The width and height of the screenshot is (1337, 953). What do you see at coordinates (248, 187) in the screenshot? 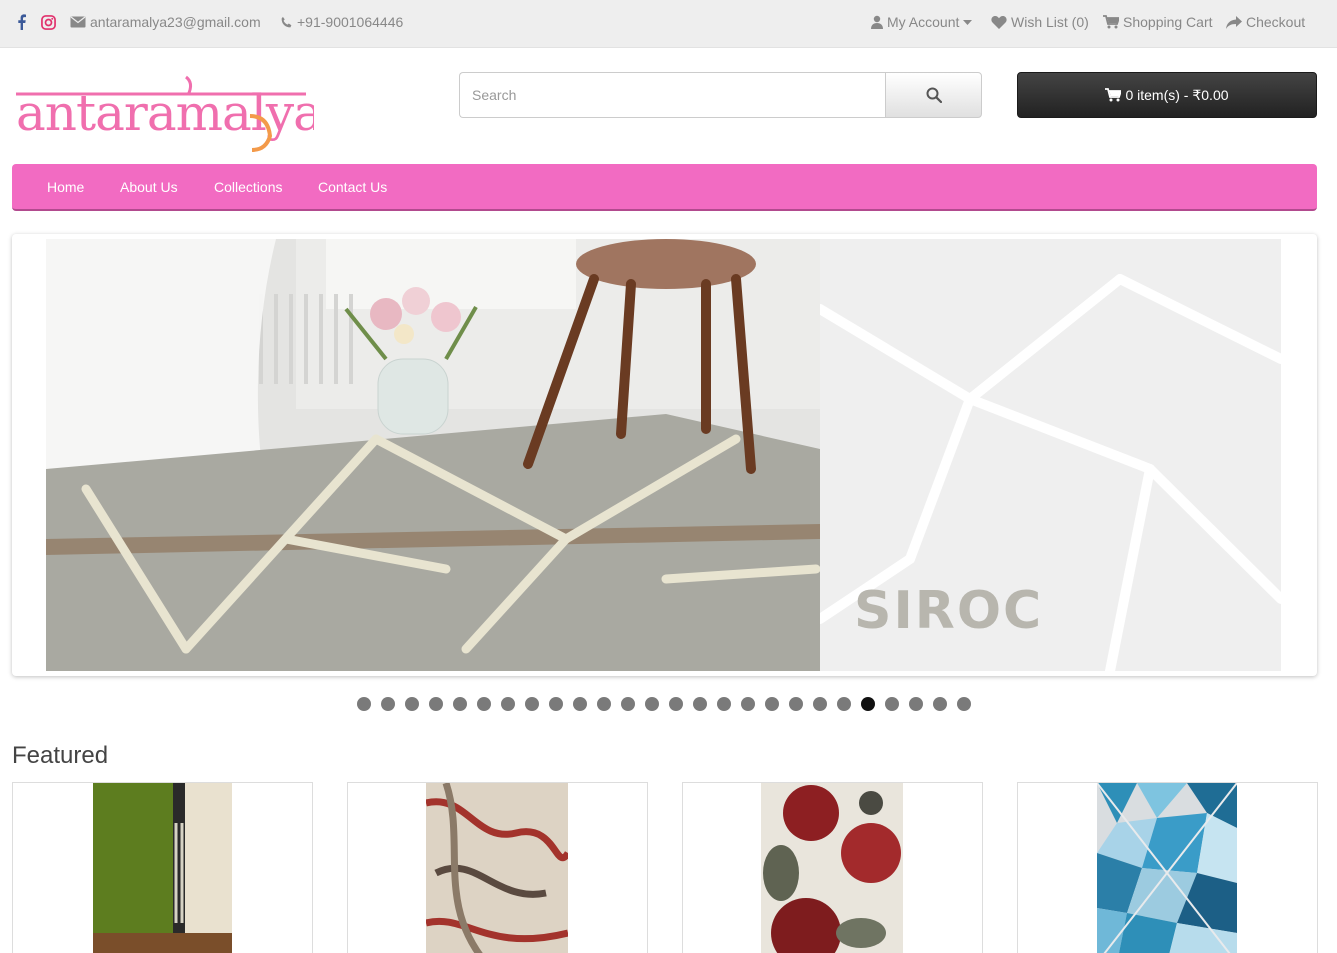
I see `nav-item-collections: Collections` at bounding box center [248, 187].